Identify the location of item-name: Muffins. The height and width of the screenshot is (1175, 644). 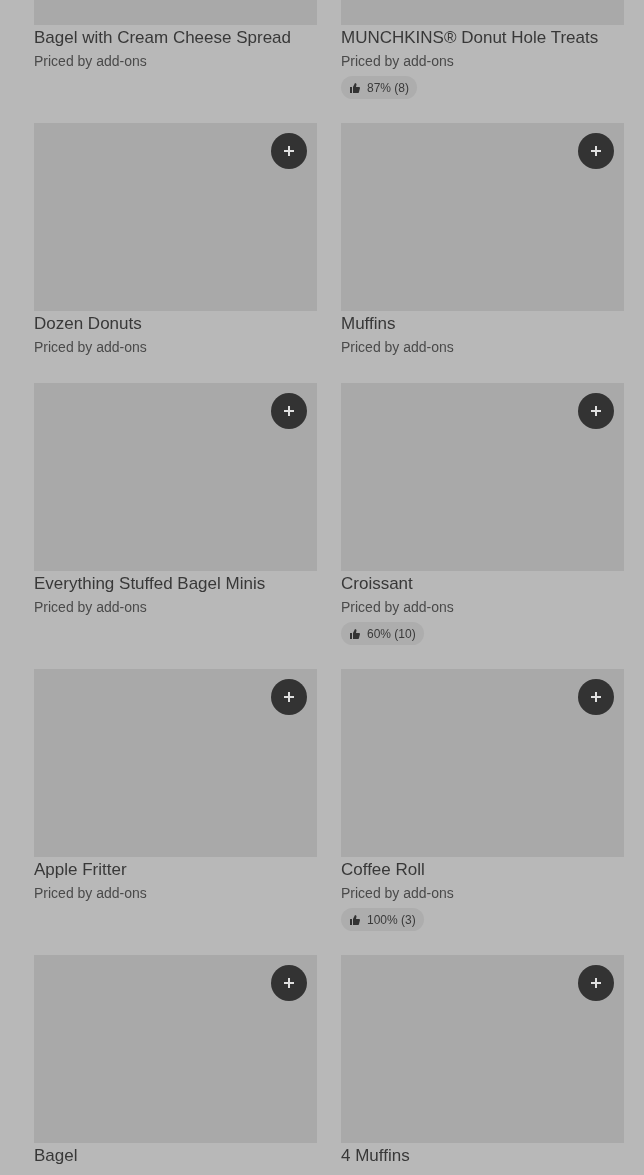
(369, 324).